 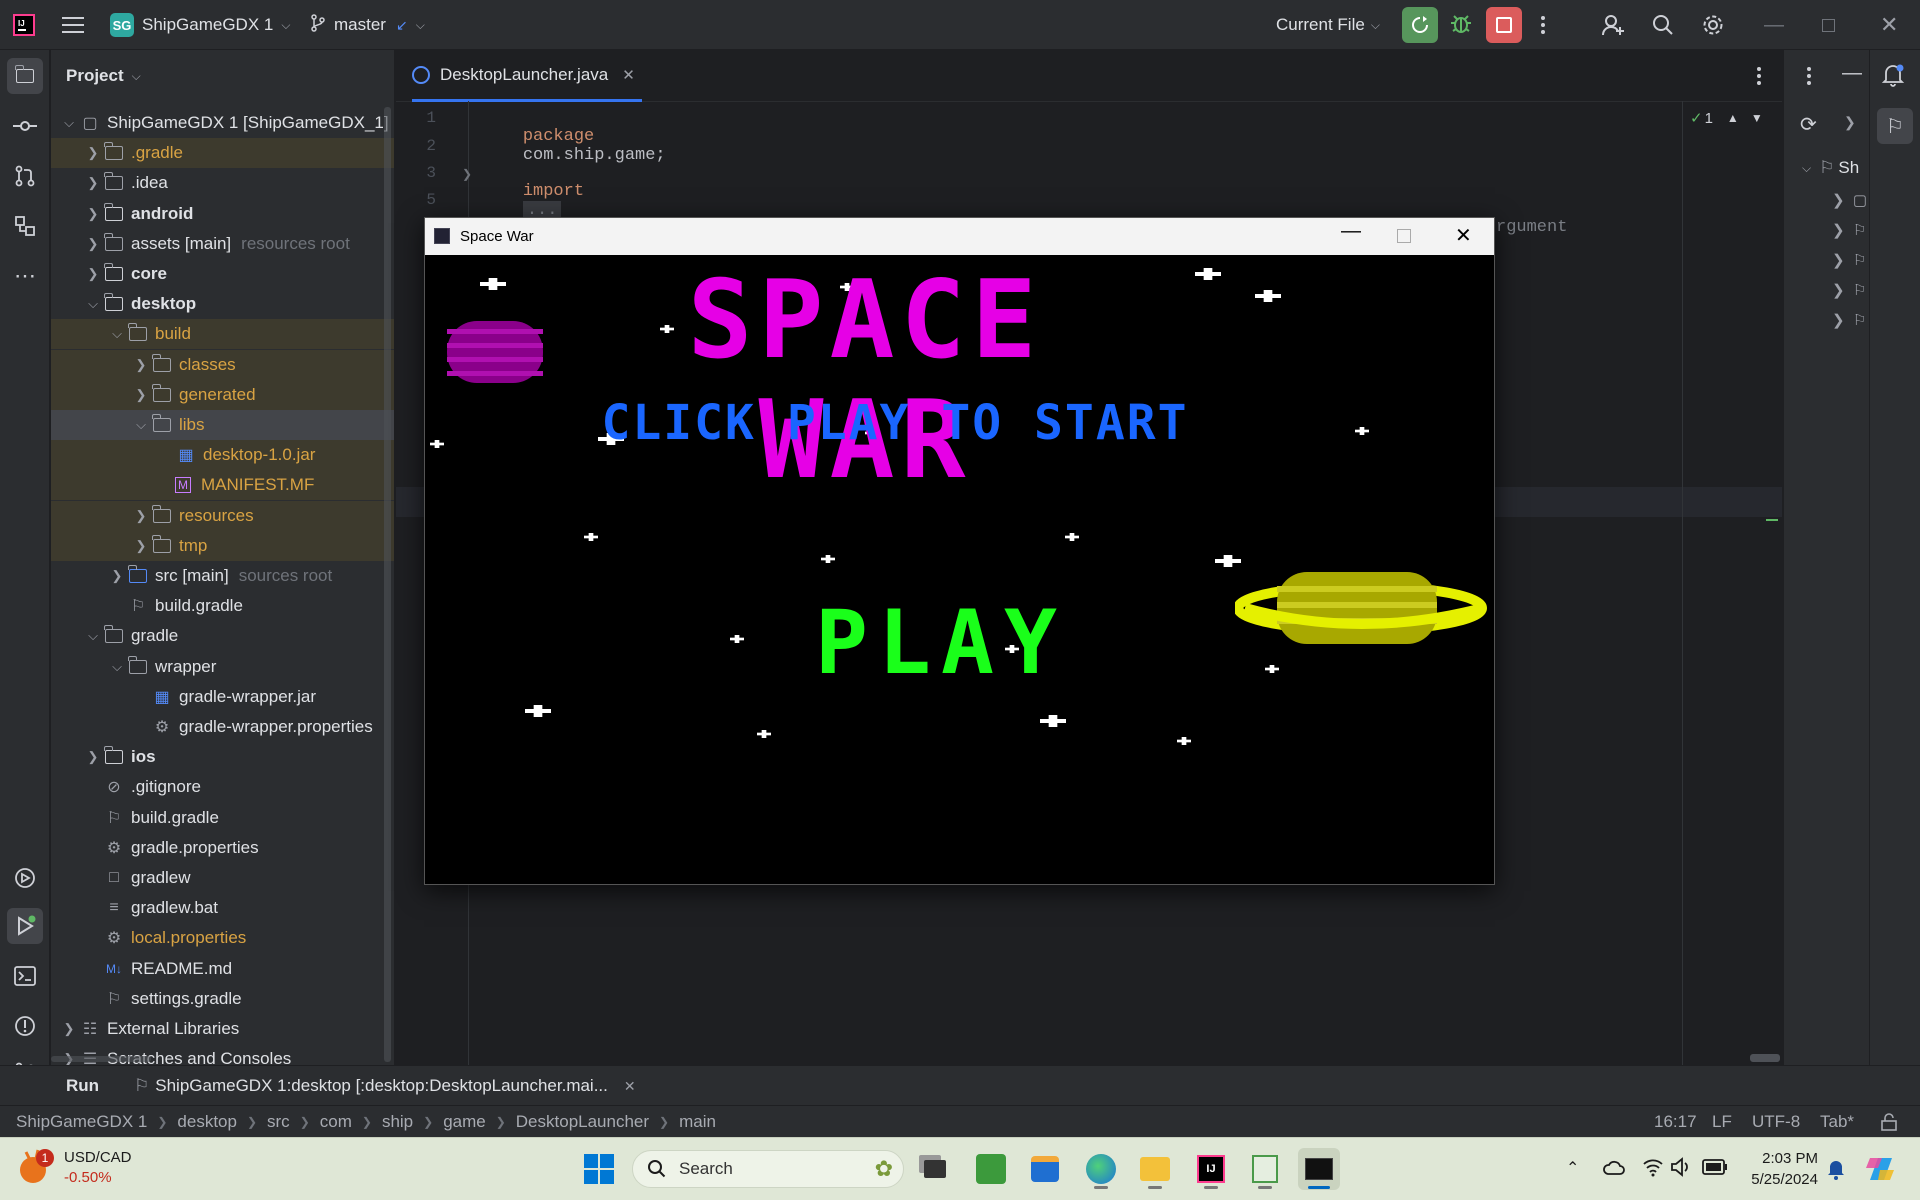 I want to click on debug-button, so click(x=1461, y=25).